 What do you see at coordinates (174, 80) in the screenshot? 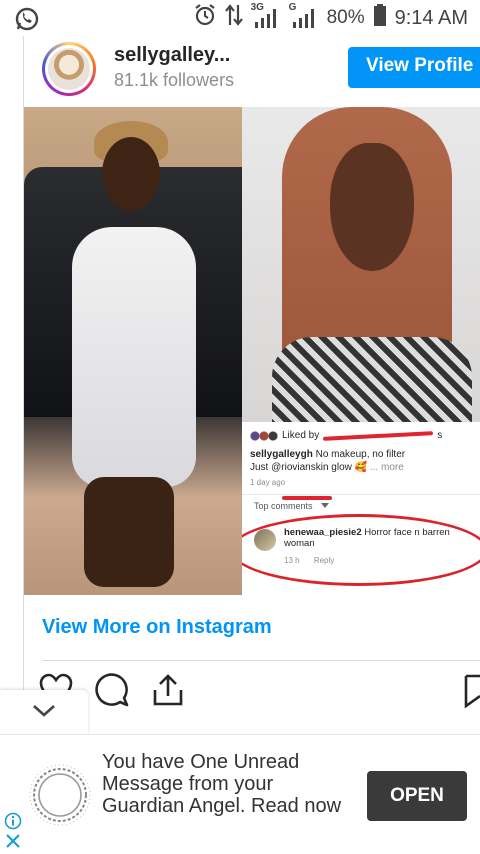
I see `follower-count: 81.1k followers` at bounding box center [174, 80].